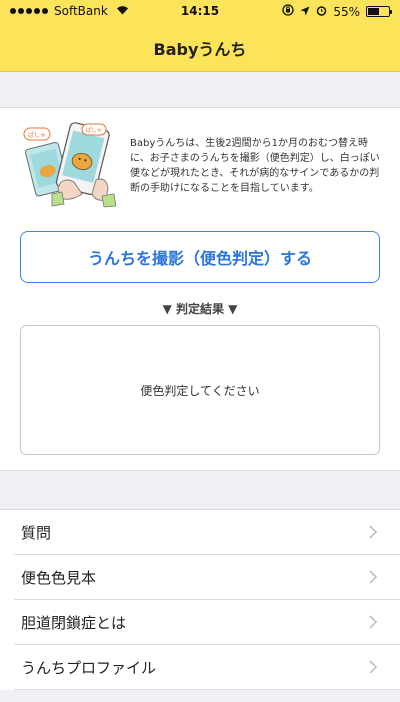 The width and height of the screenshot is (400, 702). What do you see at coordinates (321, 12) in the screenshot?
I see `alarm-icon` at bounding box center [321, 12].